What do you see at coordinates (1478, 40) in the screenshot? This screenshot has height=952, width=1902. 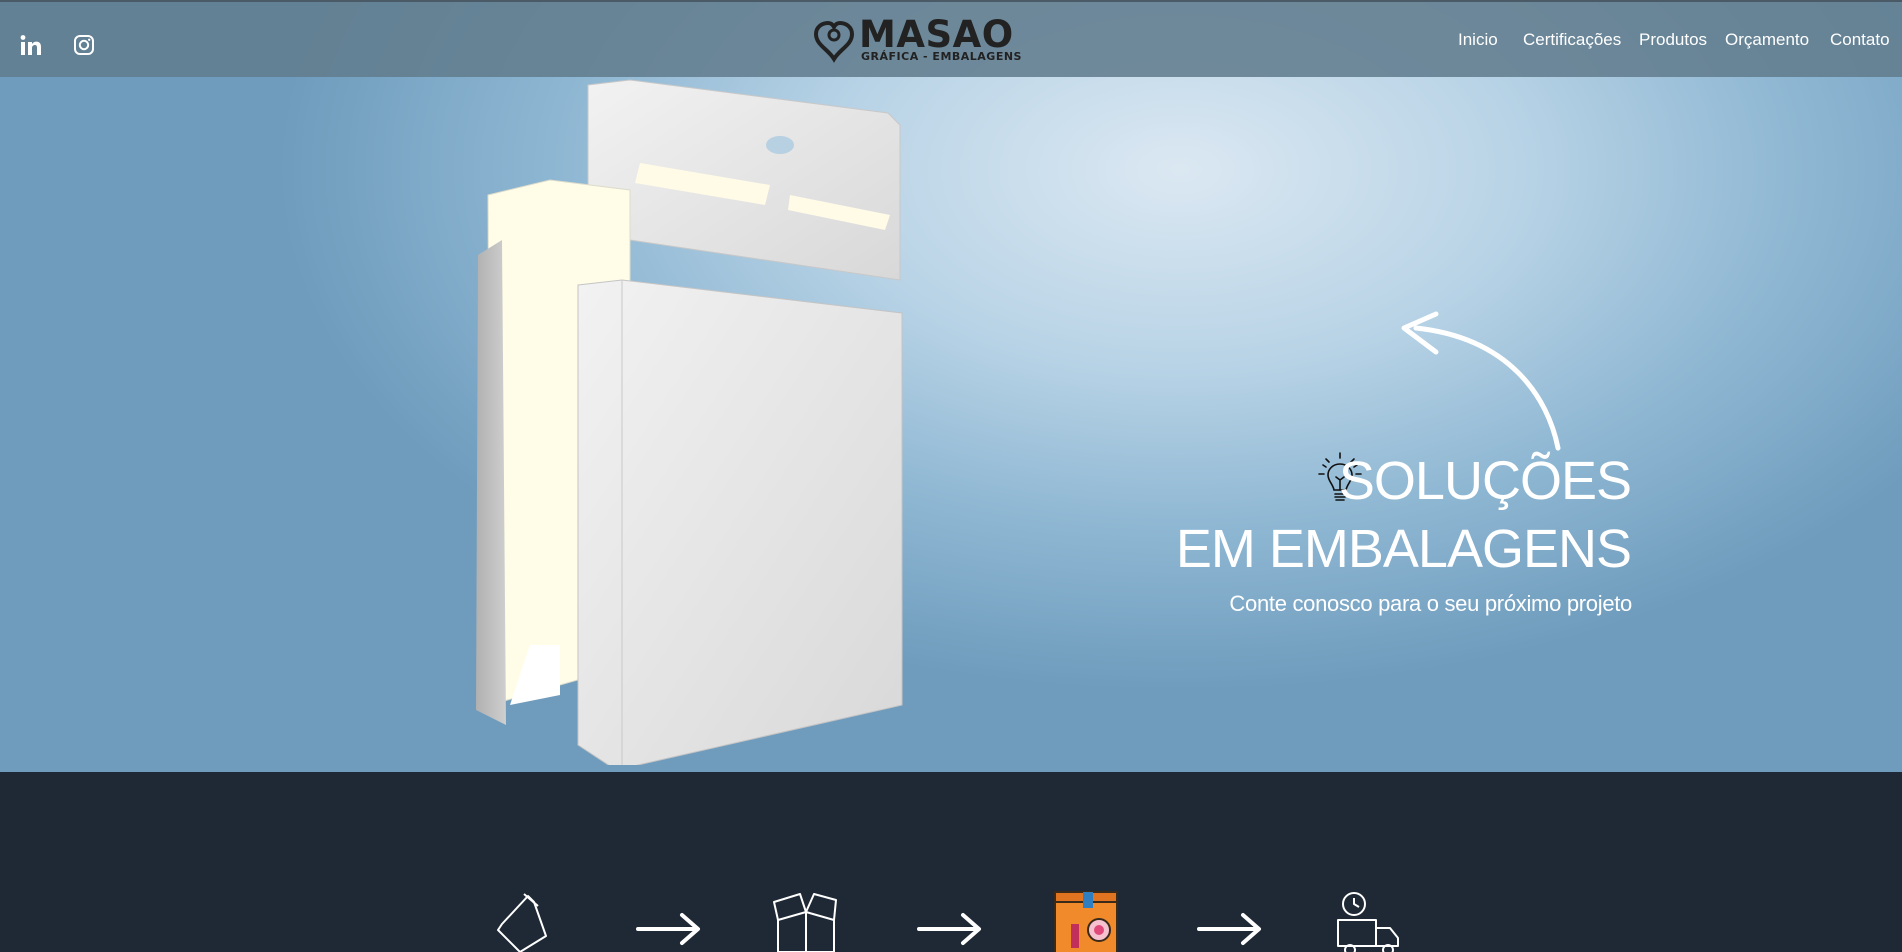 I see `nav-inicio: Inicio` at bounding box center [1478, 40].